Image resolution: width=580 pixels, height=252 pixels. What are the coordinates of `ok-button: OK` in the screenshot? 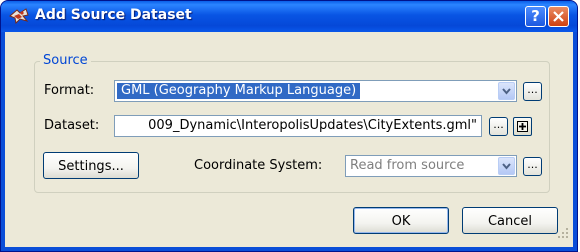 It's located at (401, 220).